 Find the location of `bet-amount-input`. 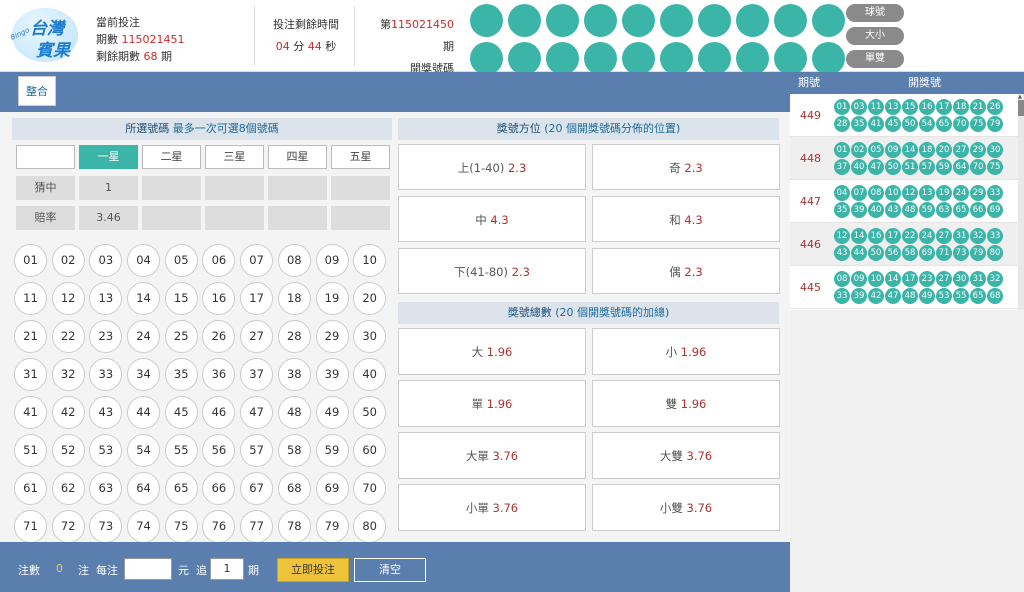

bet-amount-input is located at coordinates (148, 569).